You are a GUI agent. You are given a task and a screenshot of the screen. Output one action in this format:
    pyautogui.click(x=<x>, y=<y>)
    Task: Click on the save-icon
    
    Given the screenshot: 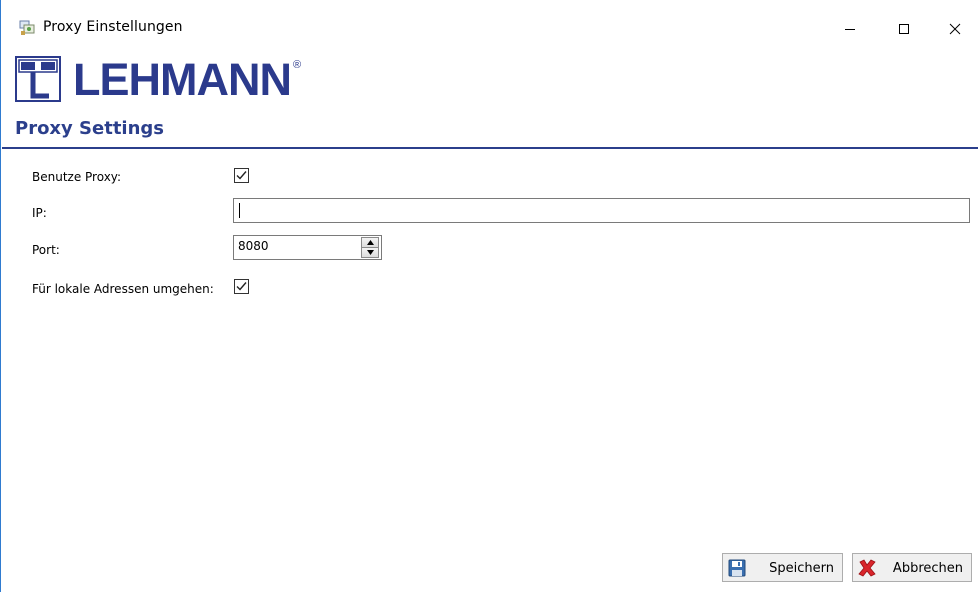 What is the action you would take?
    pyautogui.click(x=737, y=568)
    